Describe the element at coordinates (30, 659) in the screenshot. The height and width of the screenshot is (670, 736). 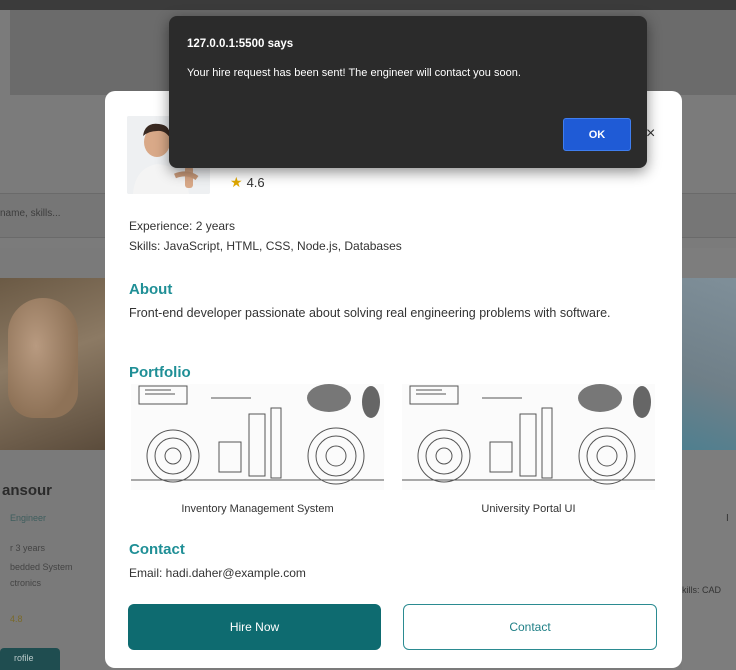
I see `background-view-profile-button: rofile` at that location.